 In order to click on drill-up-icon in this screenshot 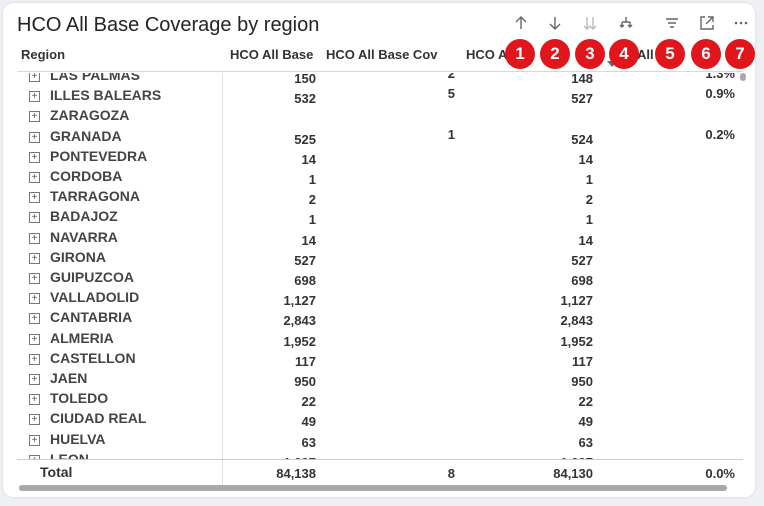, I will do `click(521, 25)`.